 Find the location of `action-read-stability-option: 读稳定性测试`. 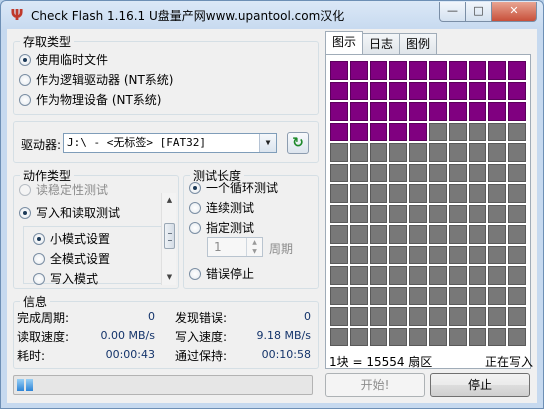

action-read-stability-option: 读稳定性测试 is located at coordinates (63, 189).